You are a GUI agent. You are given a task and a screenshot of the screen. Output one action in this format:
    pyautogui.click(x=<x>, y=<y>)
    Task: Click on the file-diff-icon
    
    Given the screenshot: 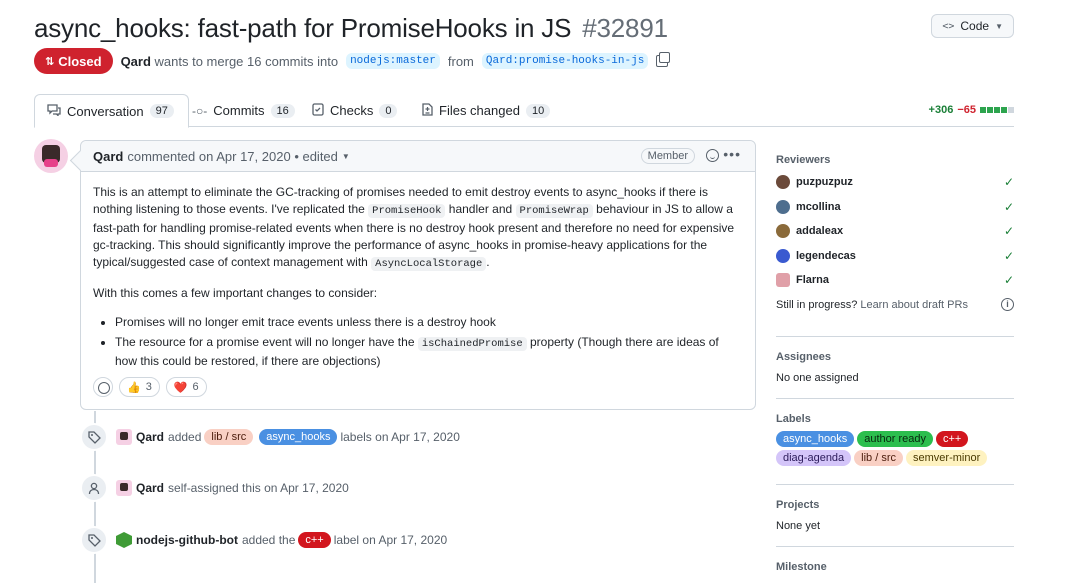 What is the action you would take?
    pyautogui.click(x=427, y=110)
    